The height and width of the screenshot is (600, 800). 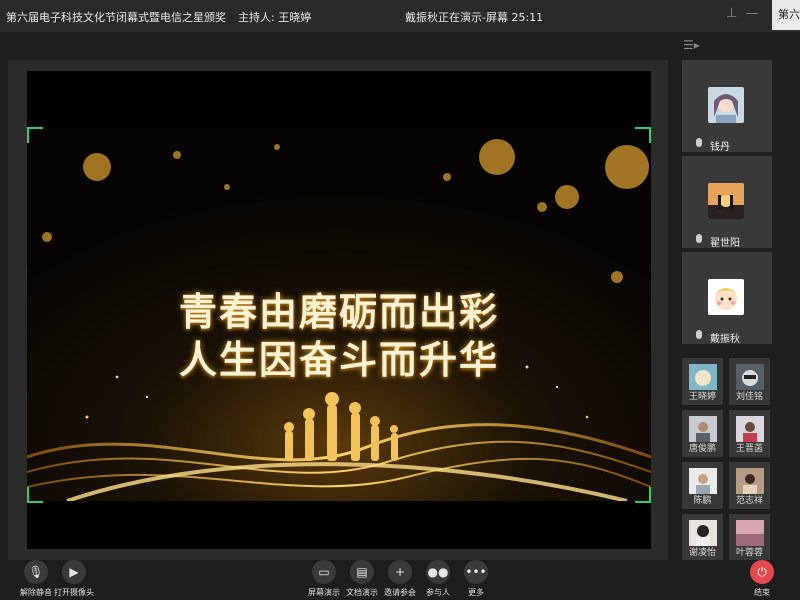 What do you see at coordinates (725, 339) in the screenshot?
I see `participant-name: 戴振秋` at bounding box center [725, 339].